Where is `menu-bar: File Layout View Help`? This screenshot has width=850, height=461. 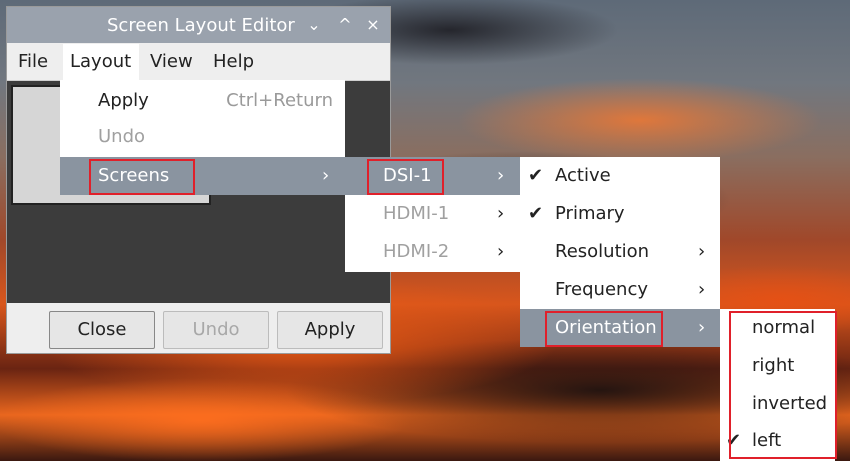
menu-bar: File Layout View Help is located at coordinates (198, 62).